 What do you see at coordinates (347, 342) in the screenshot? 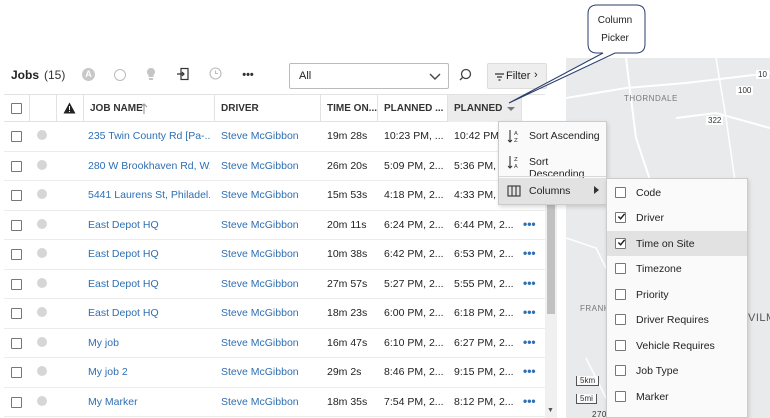
I see `time-on-site-cell: 16m 47s` at bounding box center [347, 342].